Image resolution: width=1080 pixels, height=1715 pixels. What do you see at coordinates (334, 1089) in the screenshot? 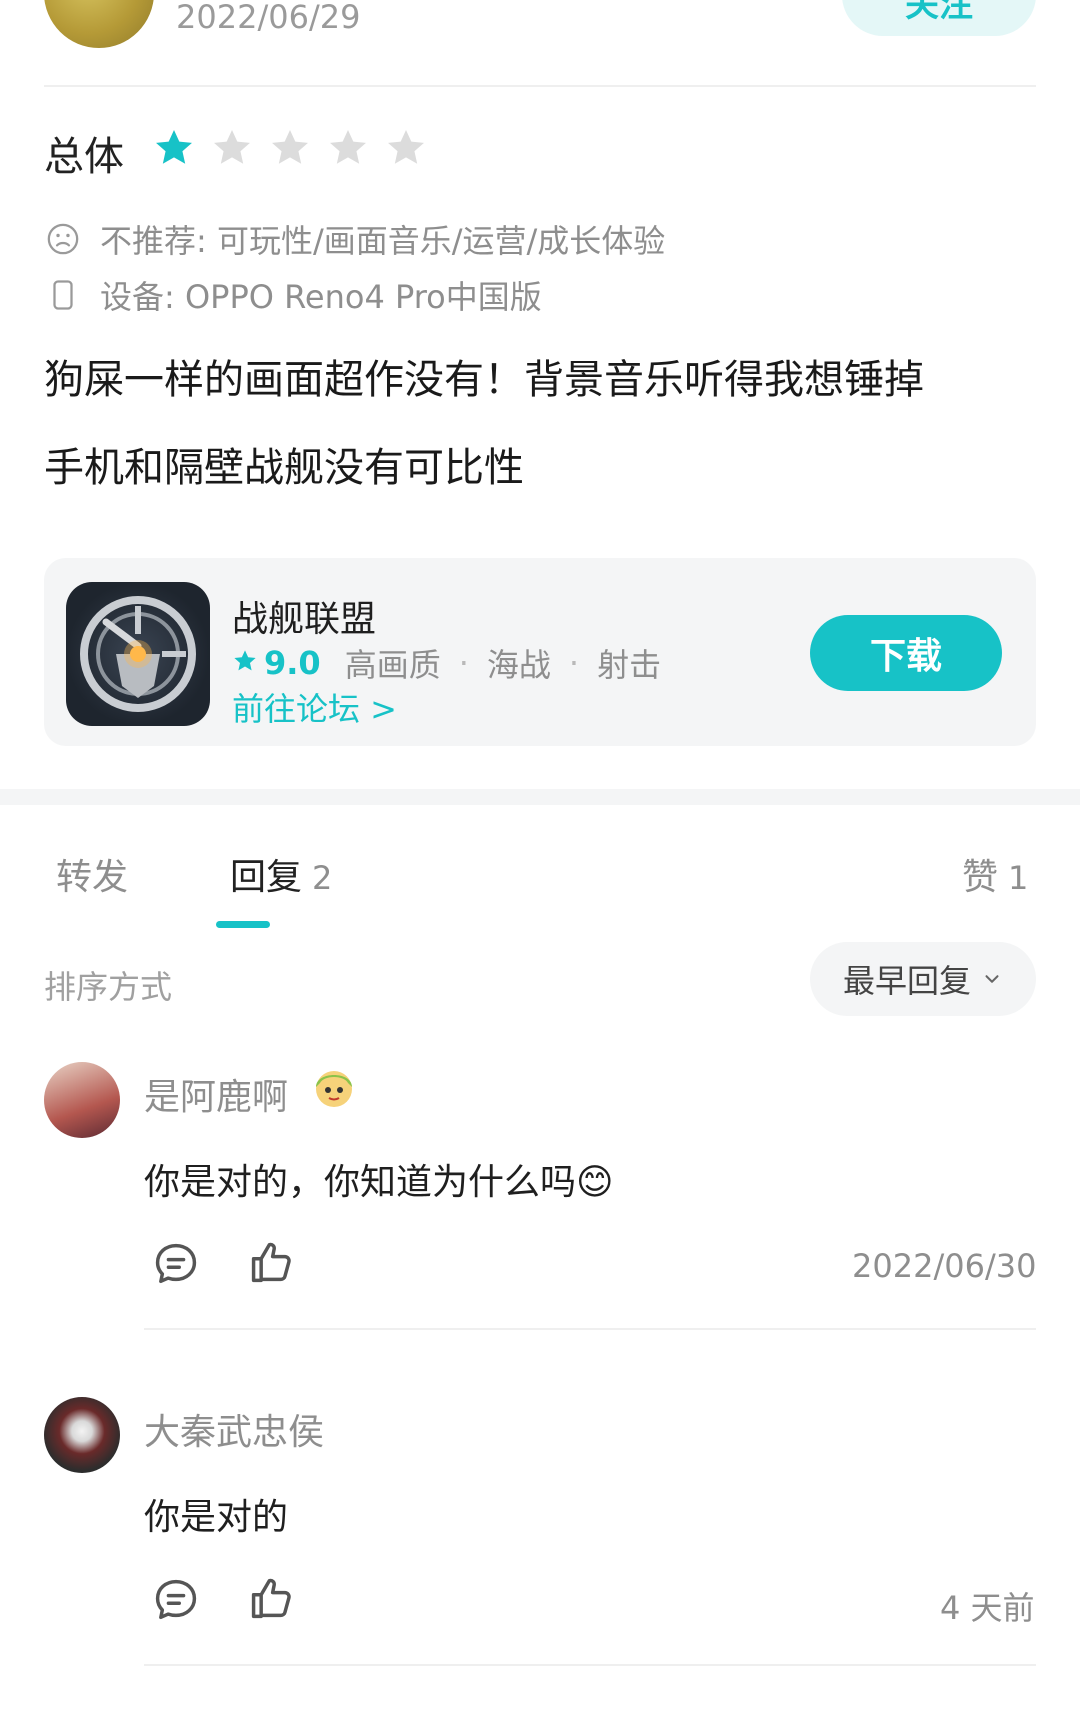
I see `user-badge-icon` at bounding box center [334, 1089].